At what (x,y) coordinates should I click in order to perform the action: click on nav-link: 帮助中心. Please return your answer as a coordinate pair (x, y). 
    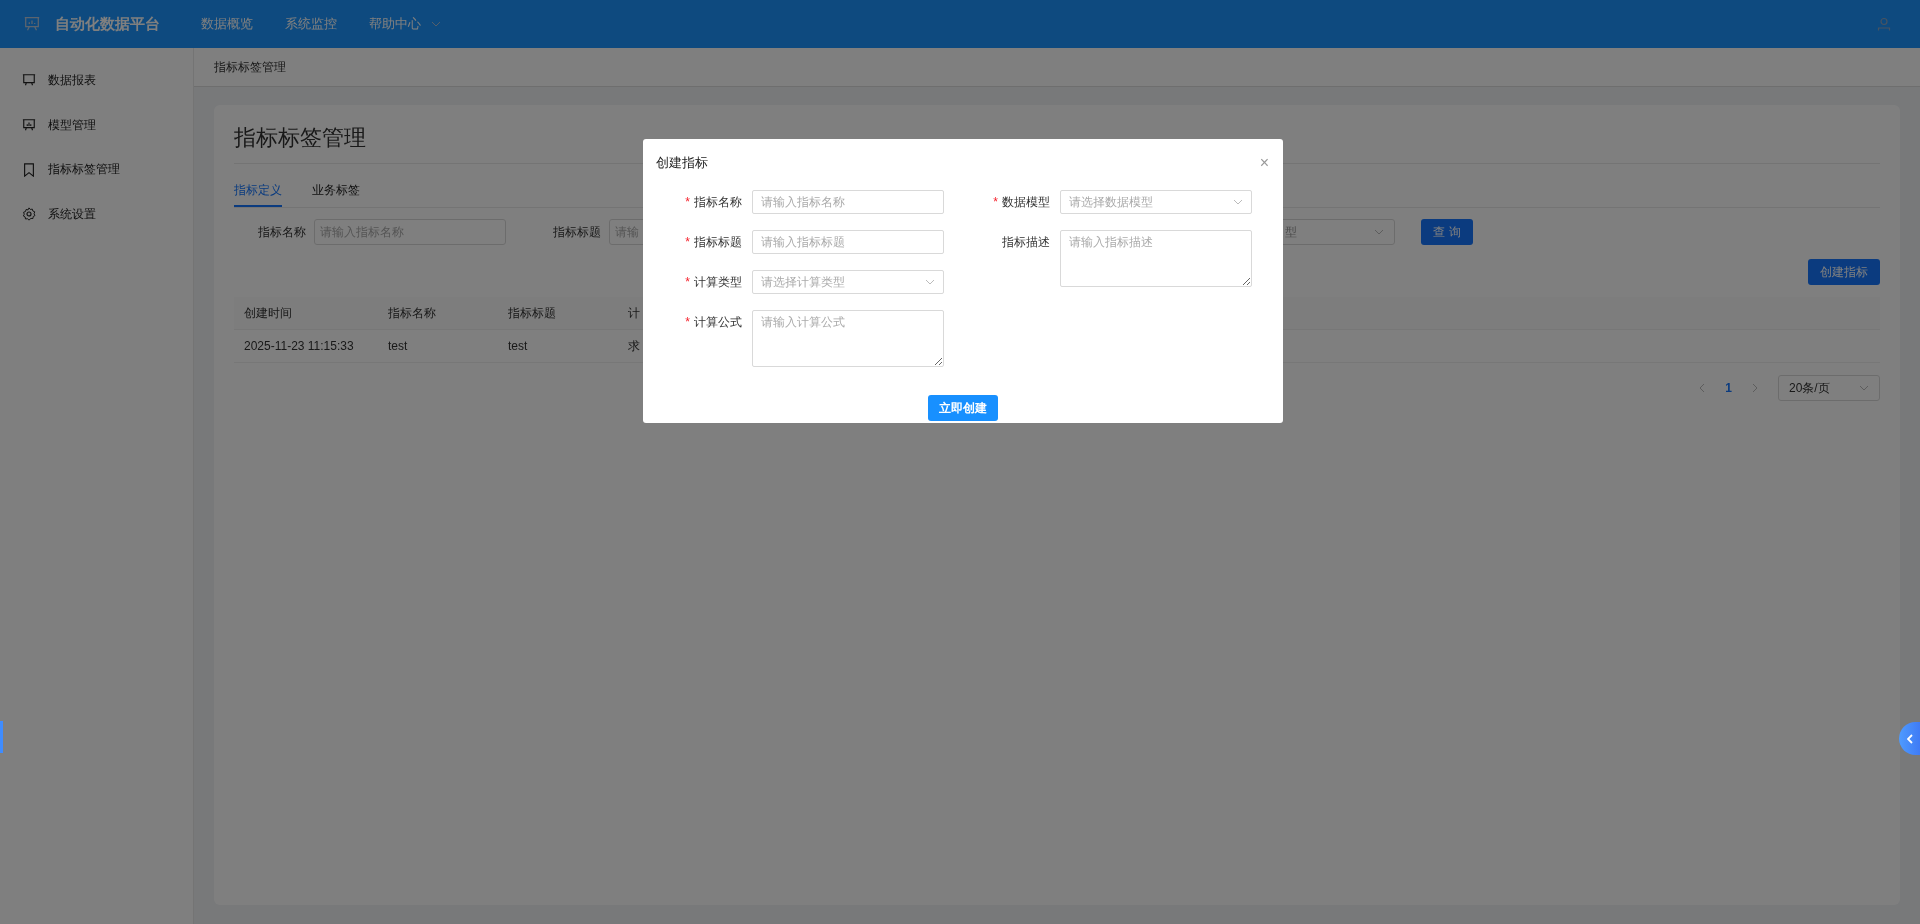
    Looking at the image, I should click on (405, 24).